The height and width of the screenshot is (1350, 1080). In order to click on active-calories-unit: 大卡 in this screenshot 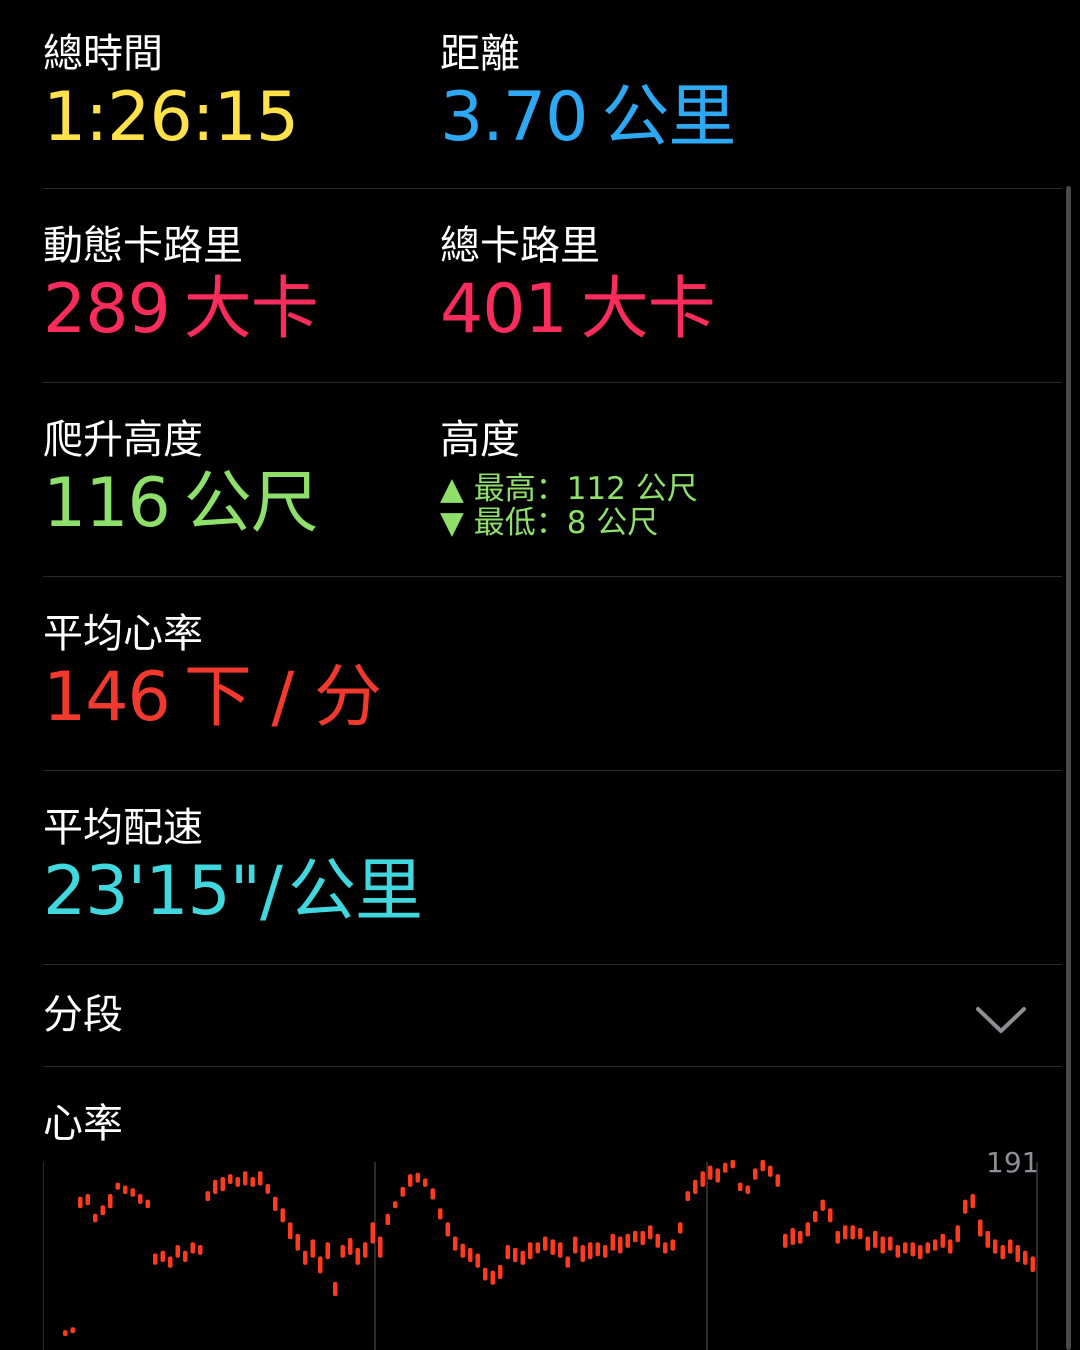, I will do `click(251, 309)`.